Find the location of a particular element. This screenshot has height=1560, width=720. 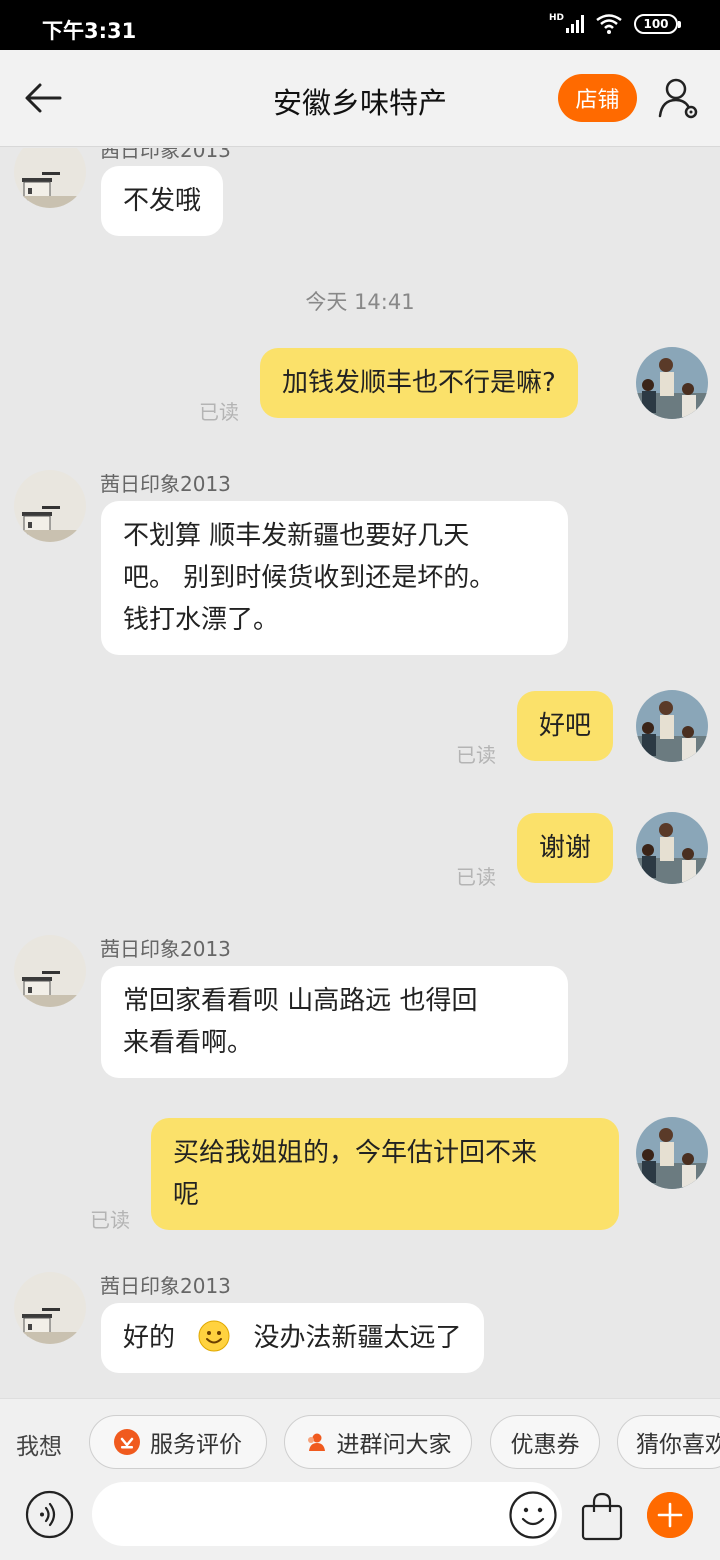

status-time: 下午3:31 is located at coordinates (89, 31).